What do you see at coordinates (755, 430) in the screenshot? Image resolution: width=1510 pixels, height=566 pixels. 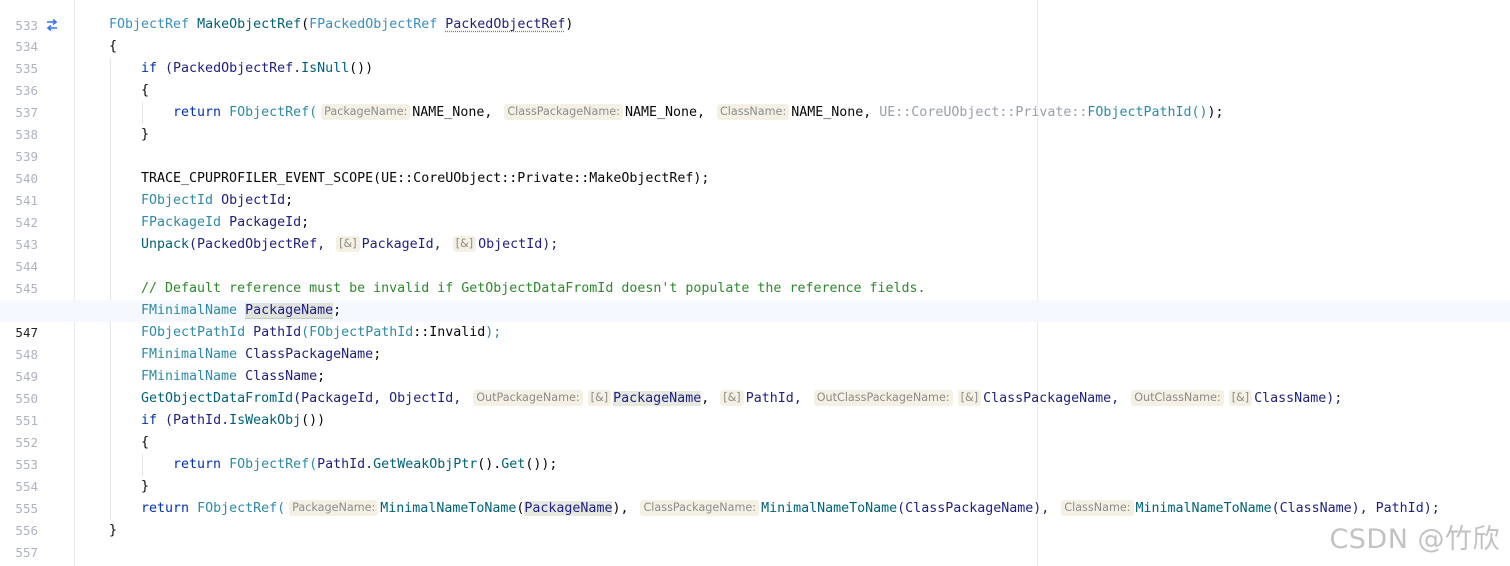 I see `code-line: 552 if (PathId.IsWeakObj())` at bounding box center [755, 430].